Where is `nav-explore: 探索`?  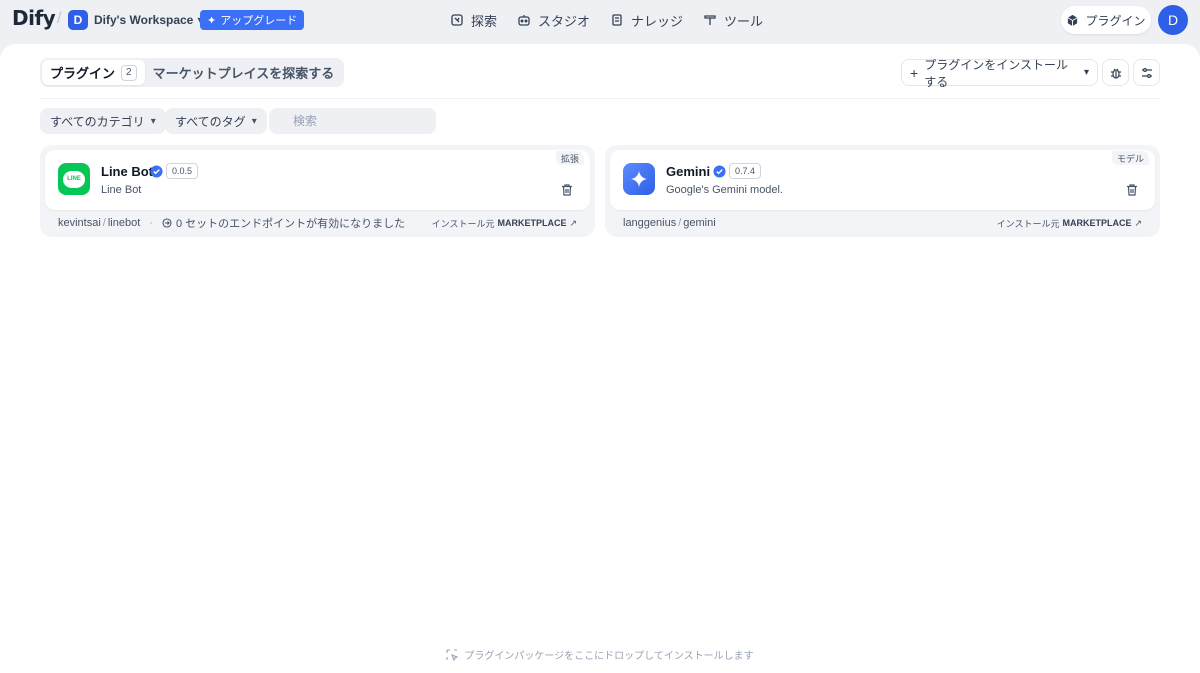
nav-explore: 探索 is located at coordinates (473, 20).